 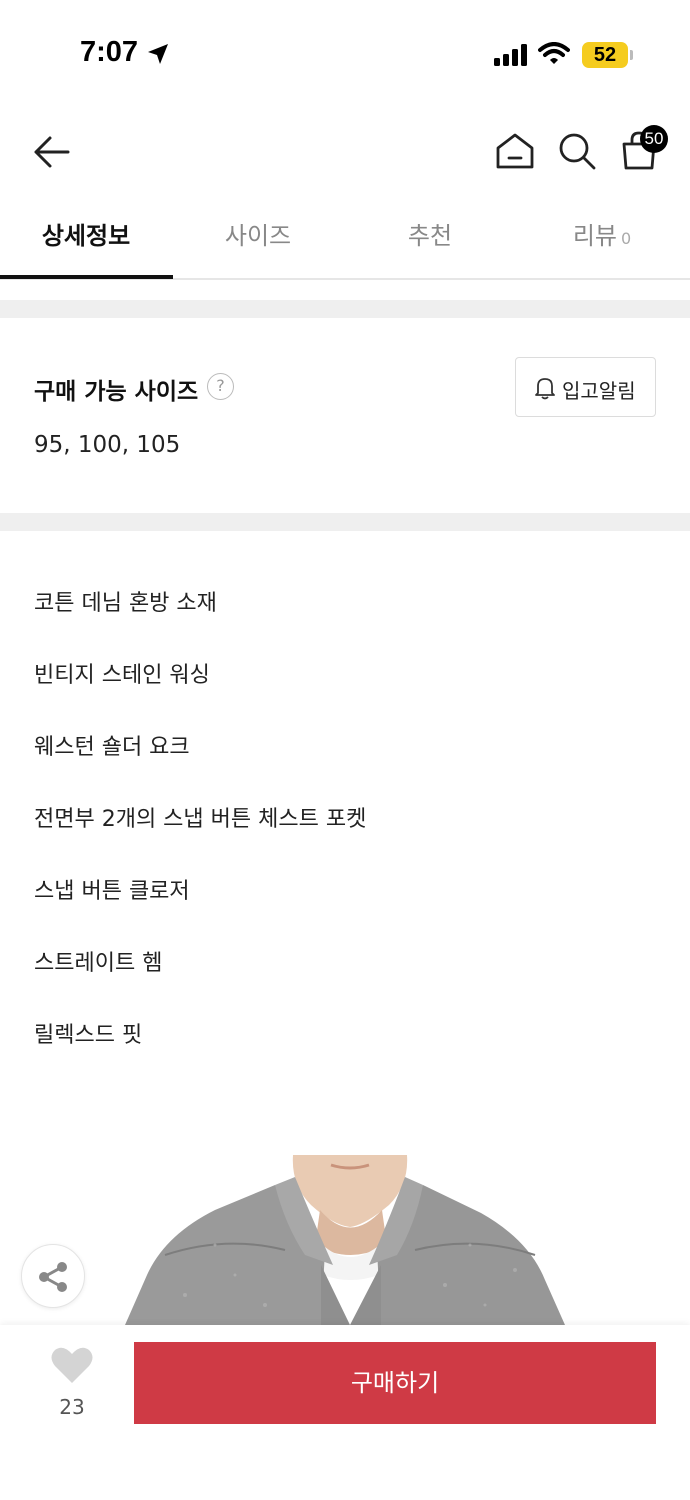 What do you see at coordinates (122, 675) in the screenshot?
I see `feature-item: 빈티지 스테인 워싱` at bounding box center [122, 675].